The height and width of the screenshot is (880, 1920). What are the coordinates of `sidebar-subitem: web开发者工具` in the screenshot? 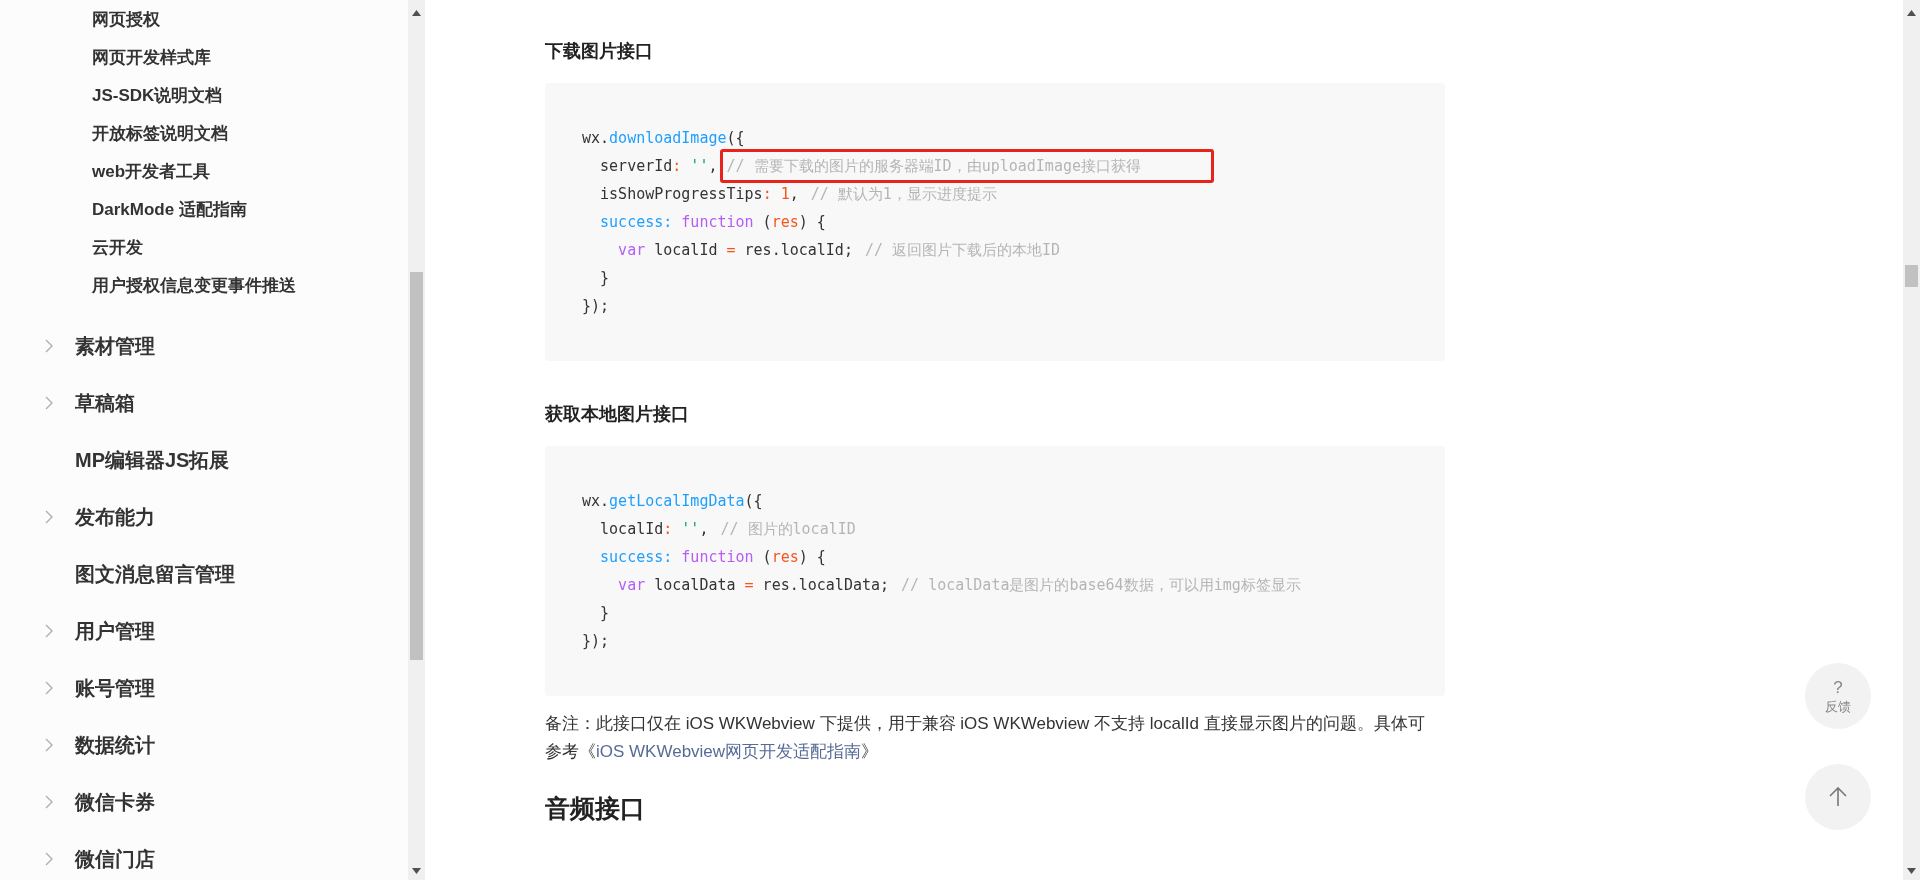 It's located at (151, 172).